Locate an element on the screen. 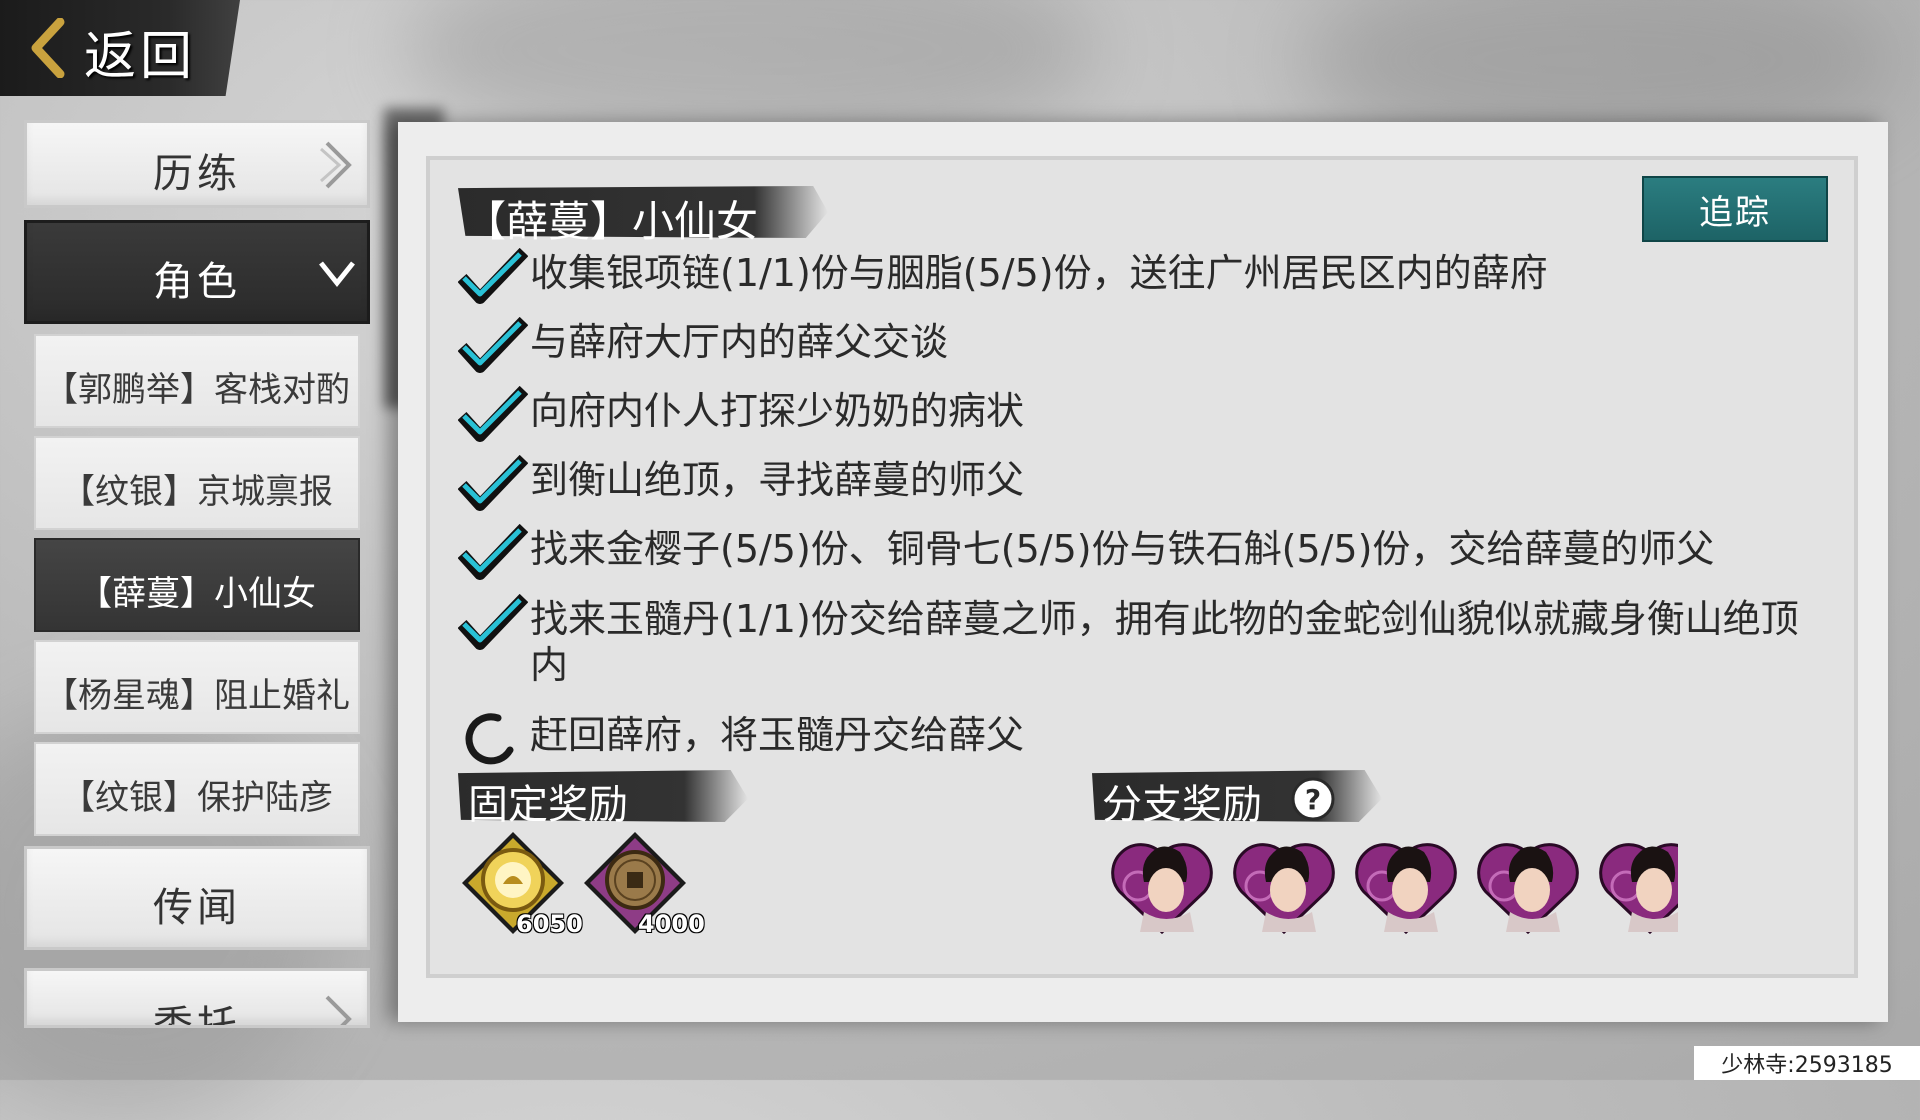 This screenshot has width=1920, height=1120. quest-item-xueman-selected: 【薛蔓】小仙女 is located at coordinates (197, 585).